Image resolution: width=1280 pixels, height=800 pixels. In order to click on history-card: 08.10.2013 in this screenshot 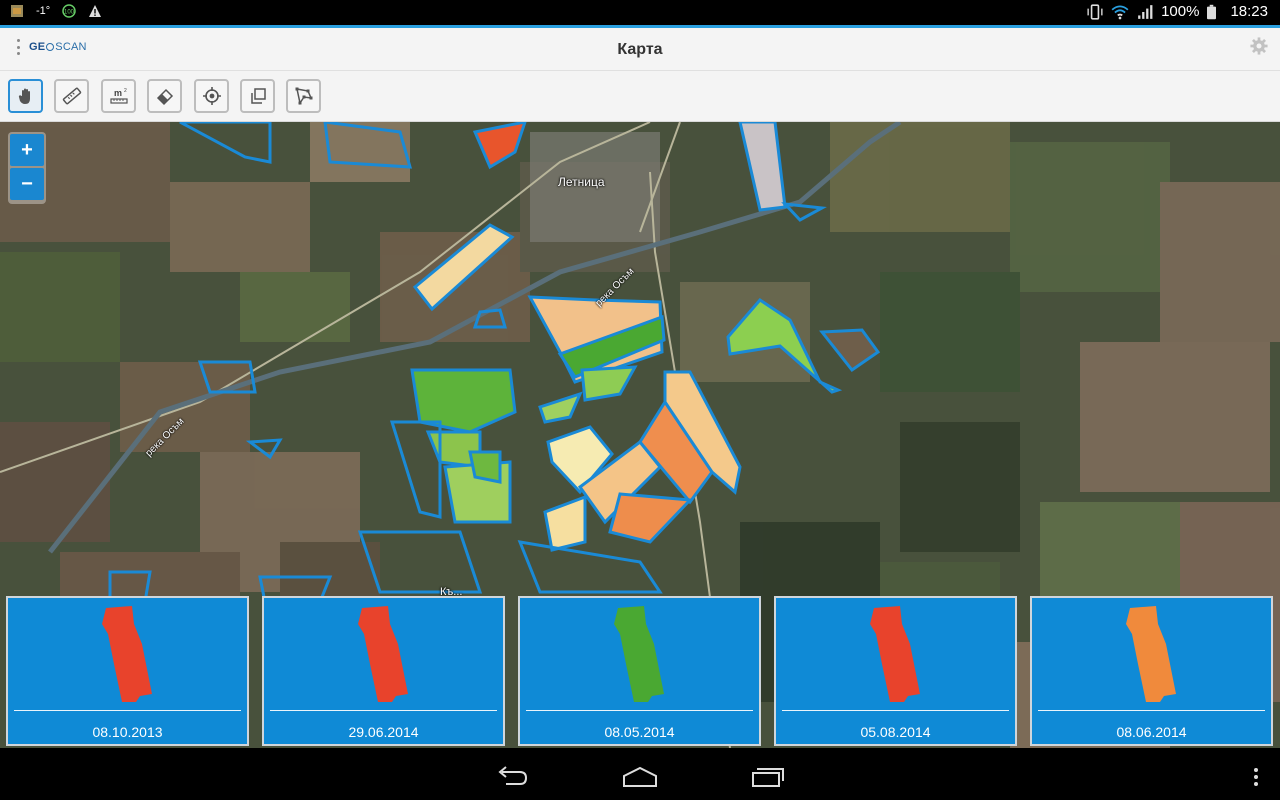, I will do `click(127, 671)`.